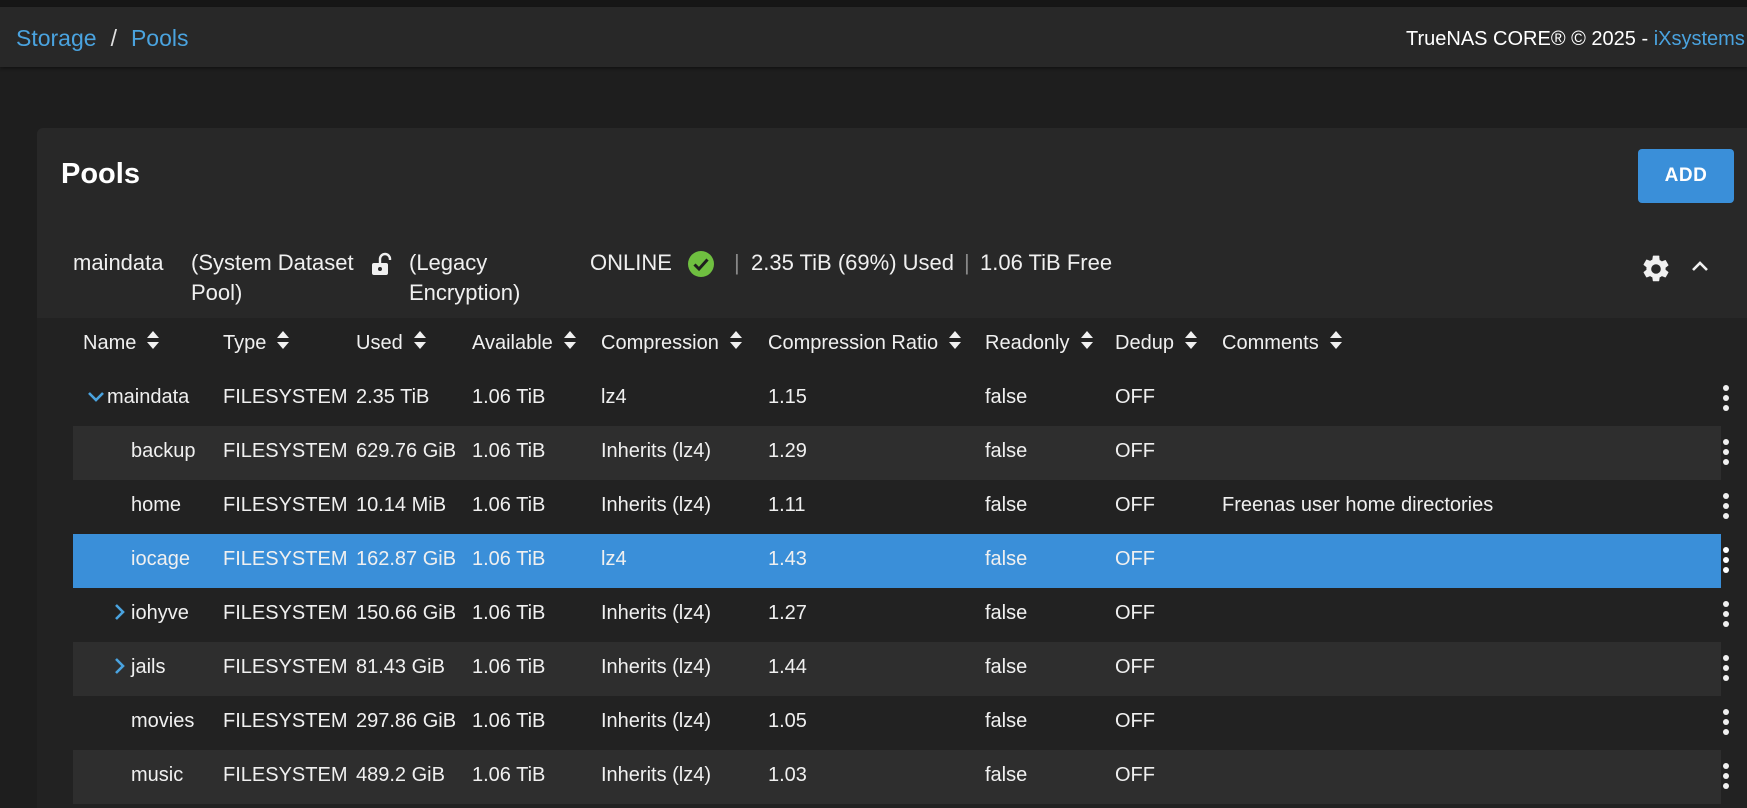  I want to click on cell-used: 489.2 GiB, so click(400, 775).